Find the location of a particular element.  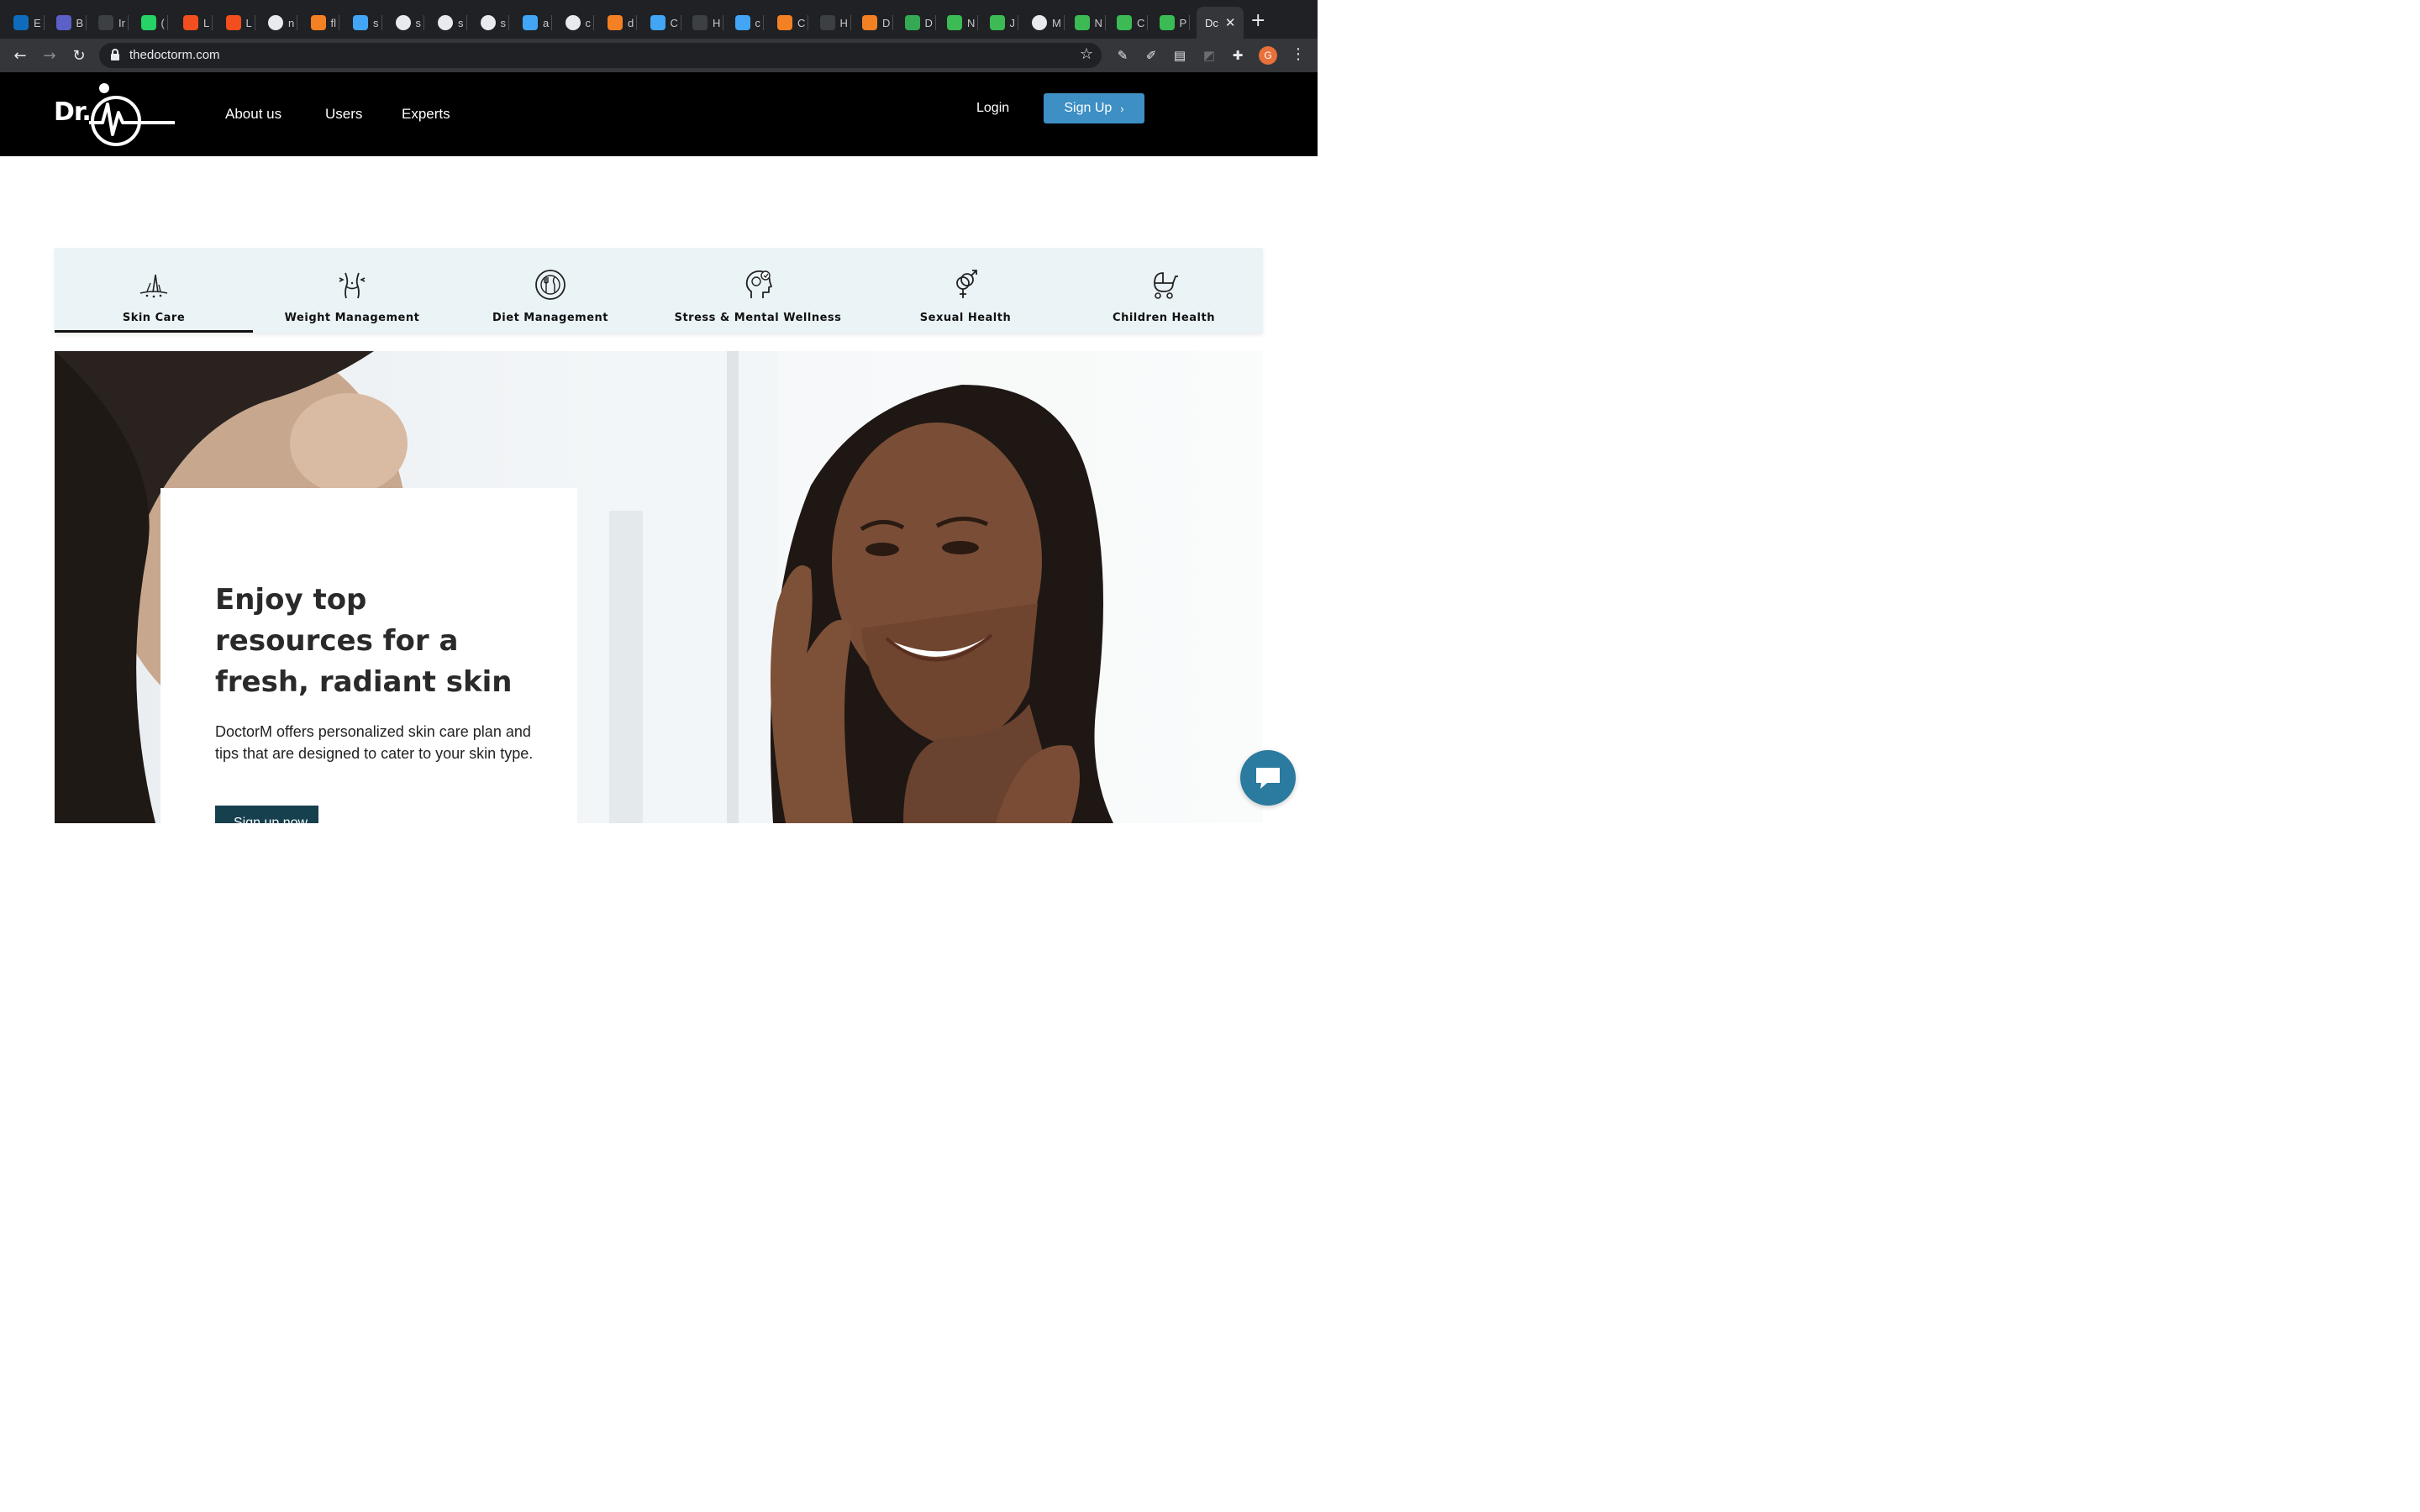

browser-tab-title: L is located at coordinates (206, 22).